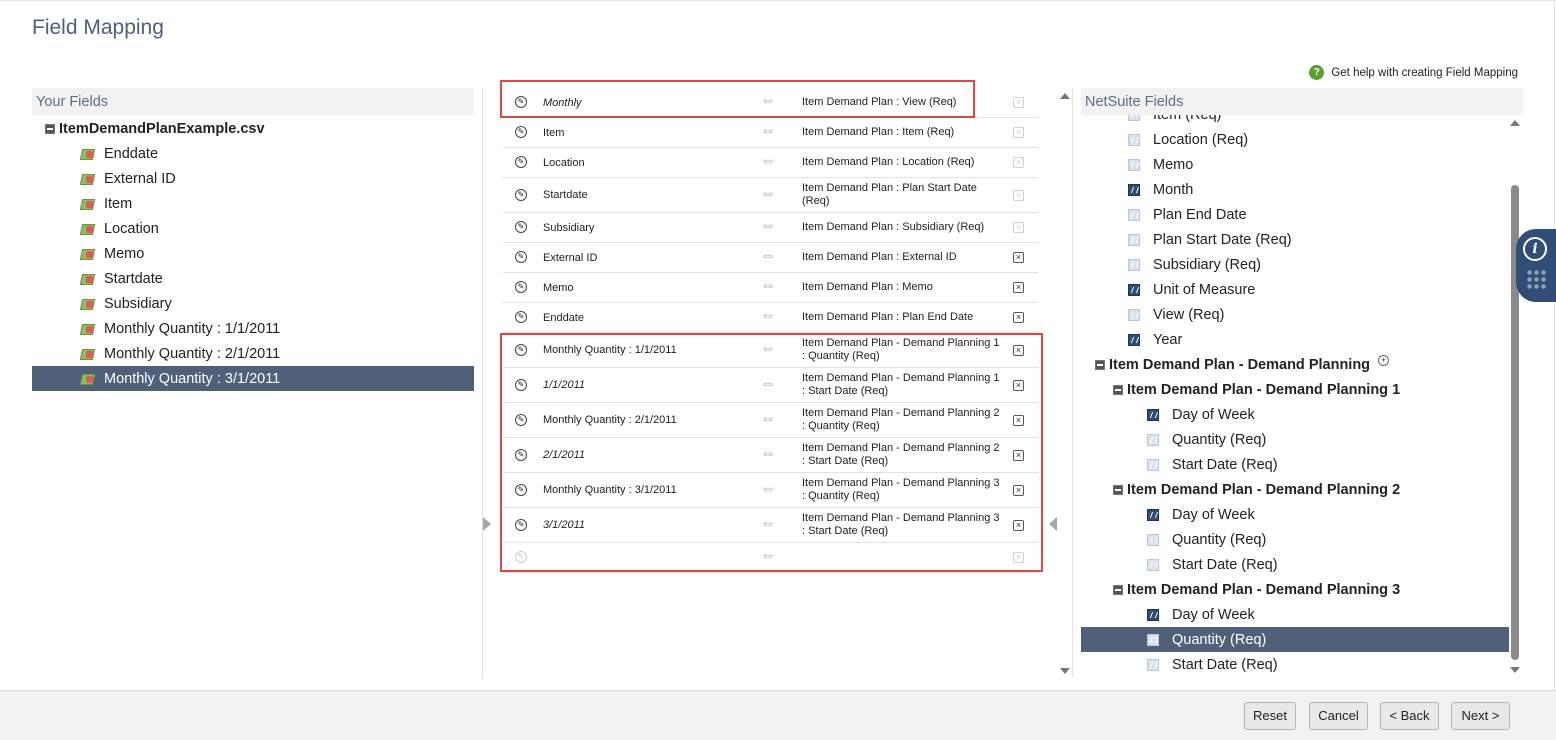 The width and height of the screenshot is (1556, 740). What do you see at coordinates (1295, 121) in the screenshot?
I see `netsuite-field: Item (Req)` at bounding box center [1295, 121].